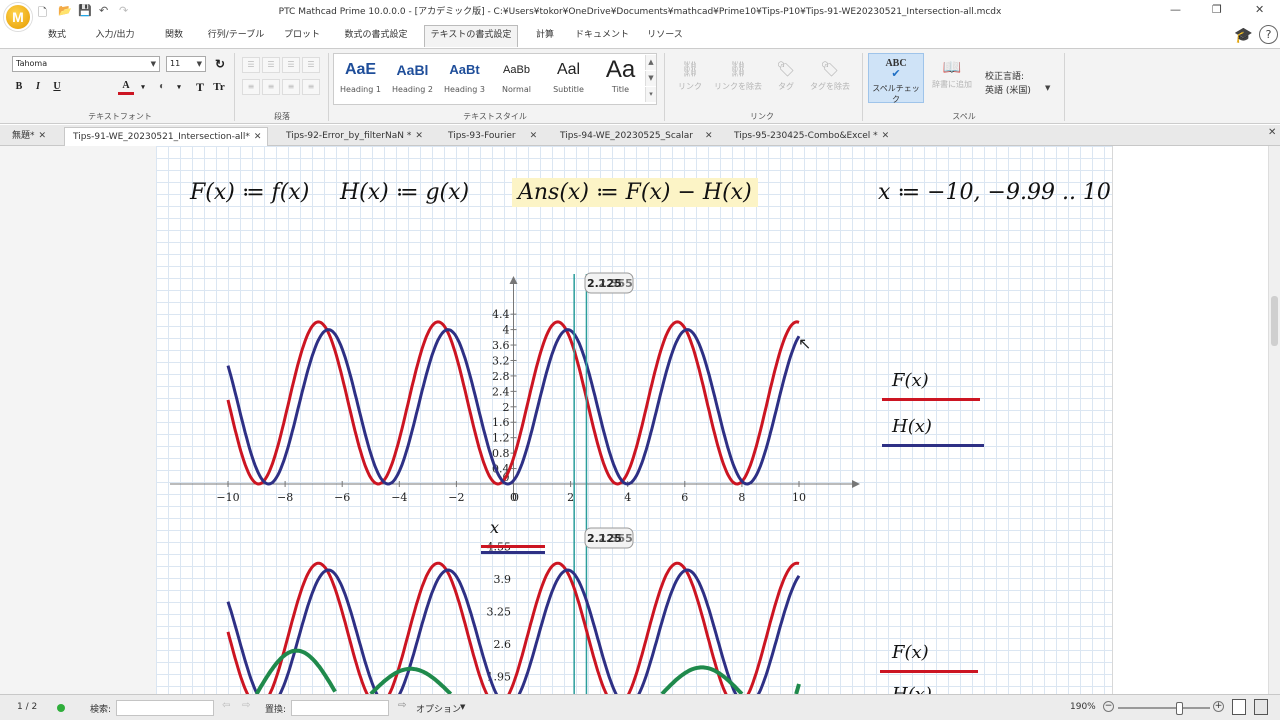 This screenshot has height=720, width=1280. What do you see at coordinates (496, 136) in the screenshot?
I see `doc-tab: Tips-93-Fourier ✕` at bounding box center [496, 136].